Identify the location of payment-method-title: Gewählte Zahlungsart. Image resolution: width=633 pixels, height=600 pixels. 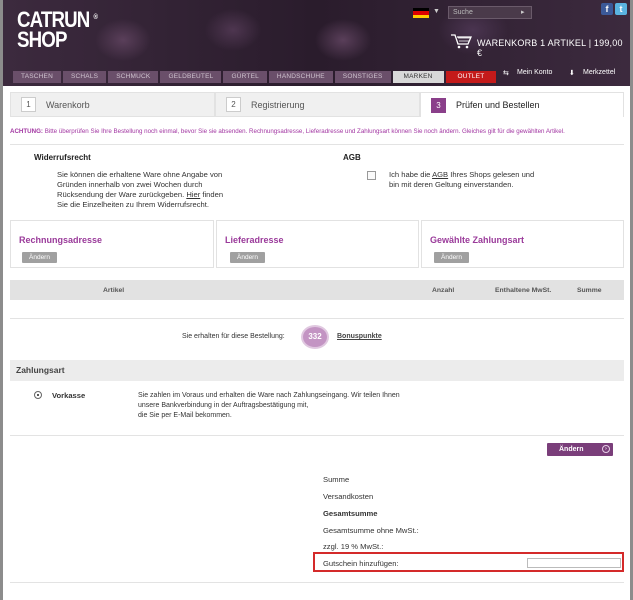
(477, 240).